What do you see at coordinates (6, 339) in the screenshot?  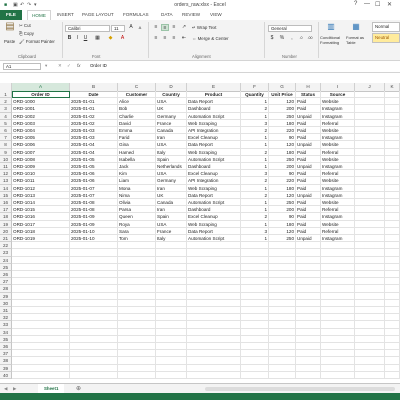 I see `row-header: 35` at bounding box center [6, 339].